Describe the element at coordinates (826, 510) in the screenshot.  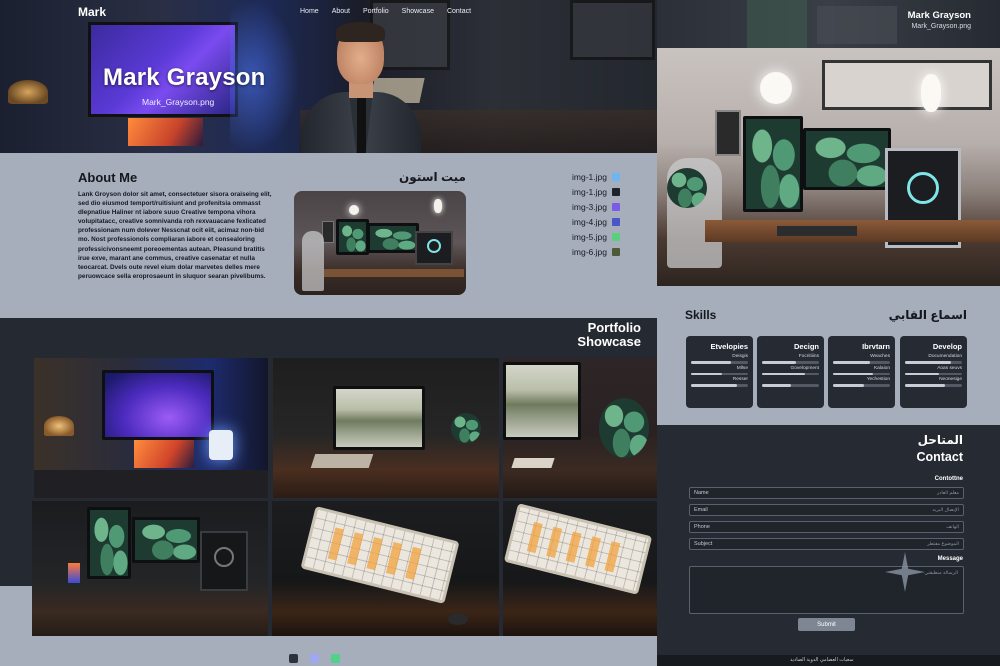
I see `email-field: Email الإيصال البريد` at that location.